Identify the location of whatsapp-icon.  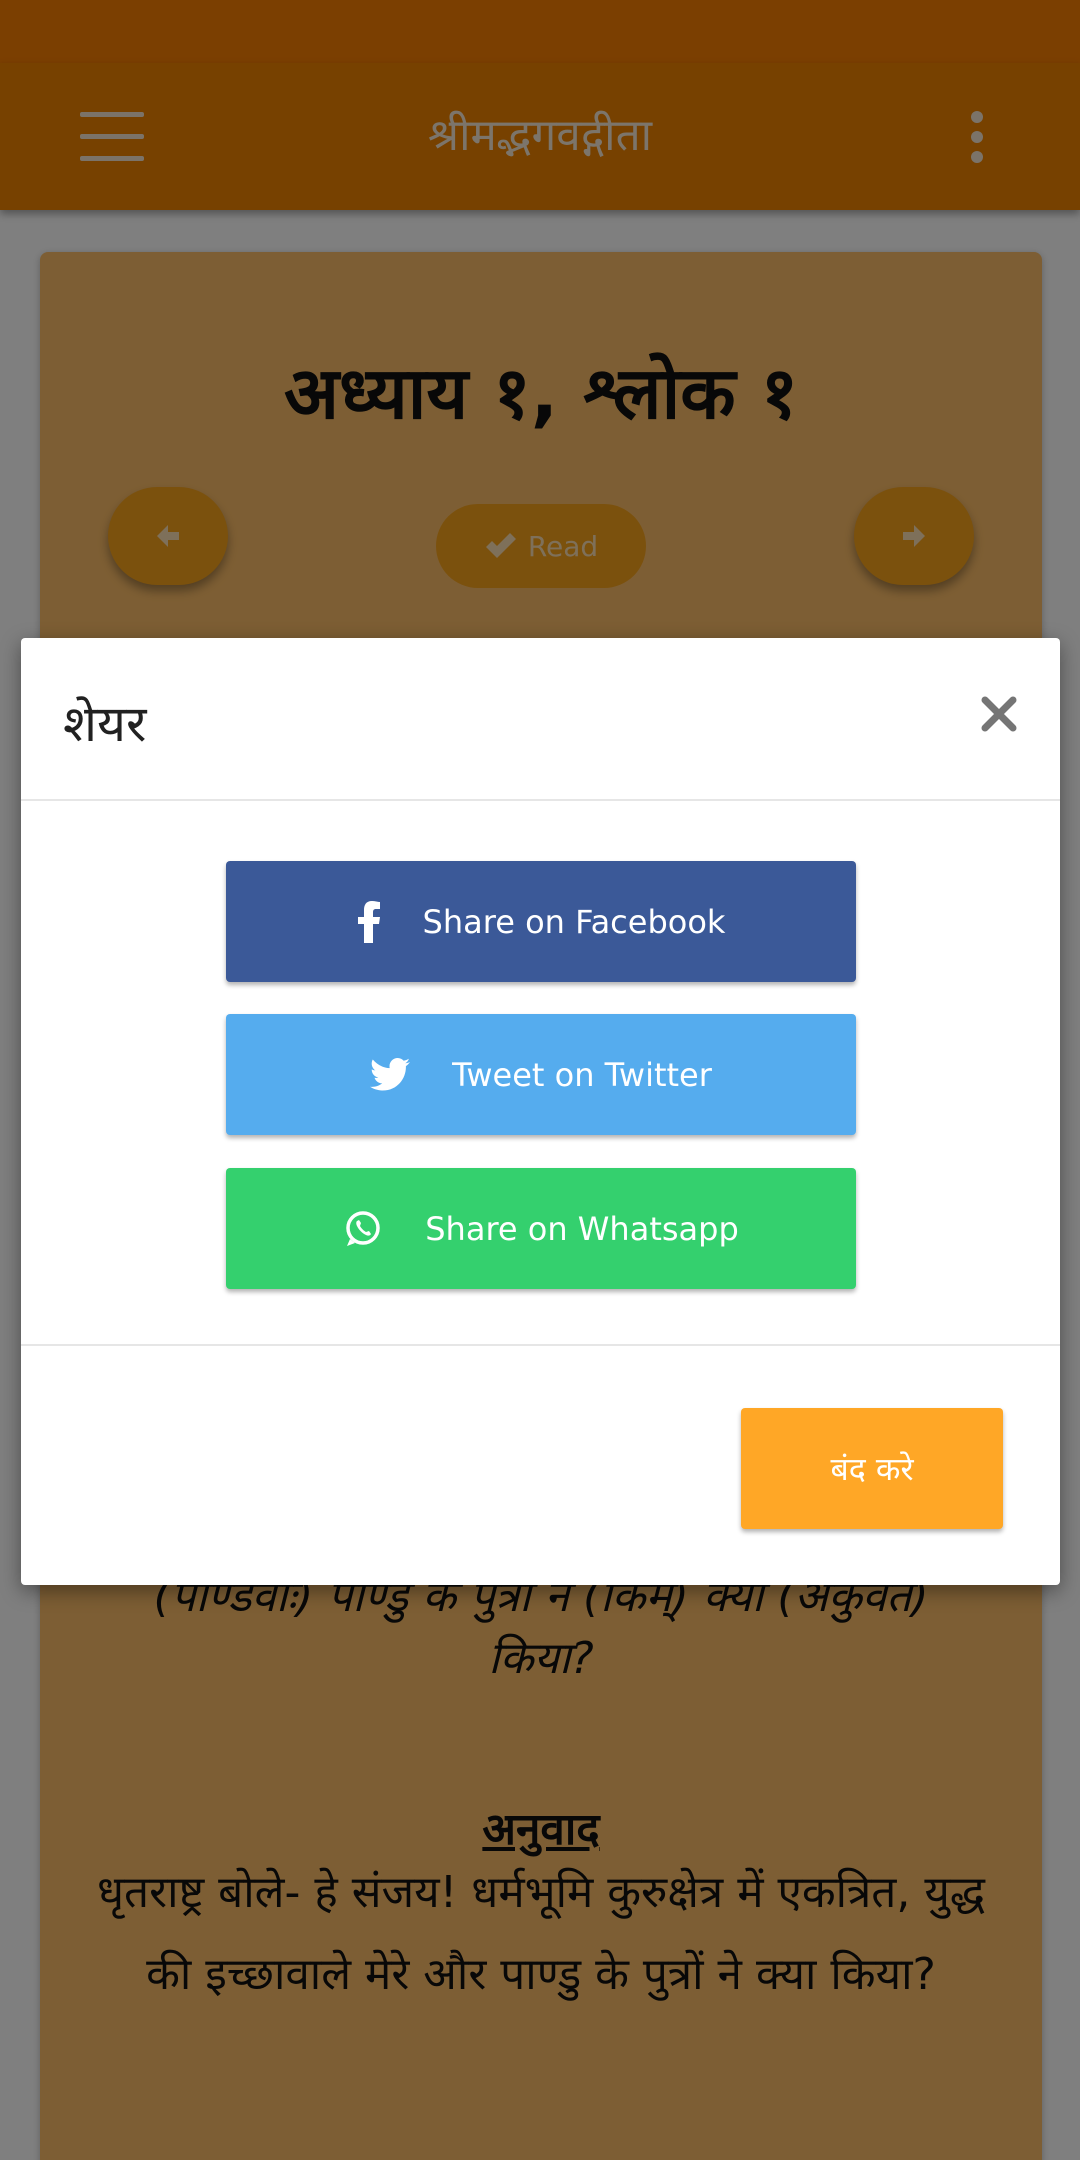
(363, 1228).